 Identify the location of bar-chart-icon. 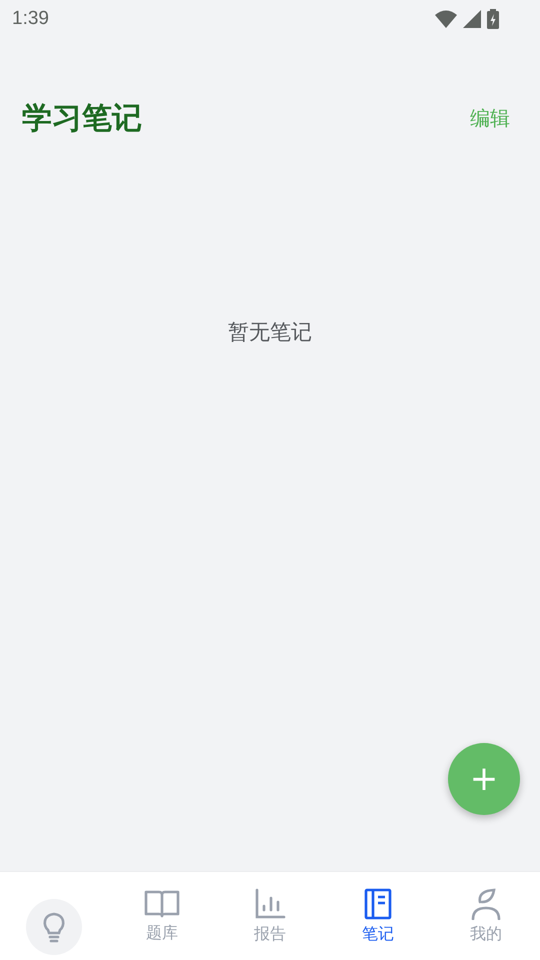
(270, 904).